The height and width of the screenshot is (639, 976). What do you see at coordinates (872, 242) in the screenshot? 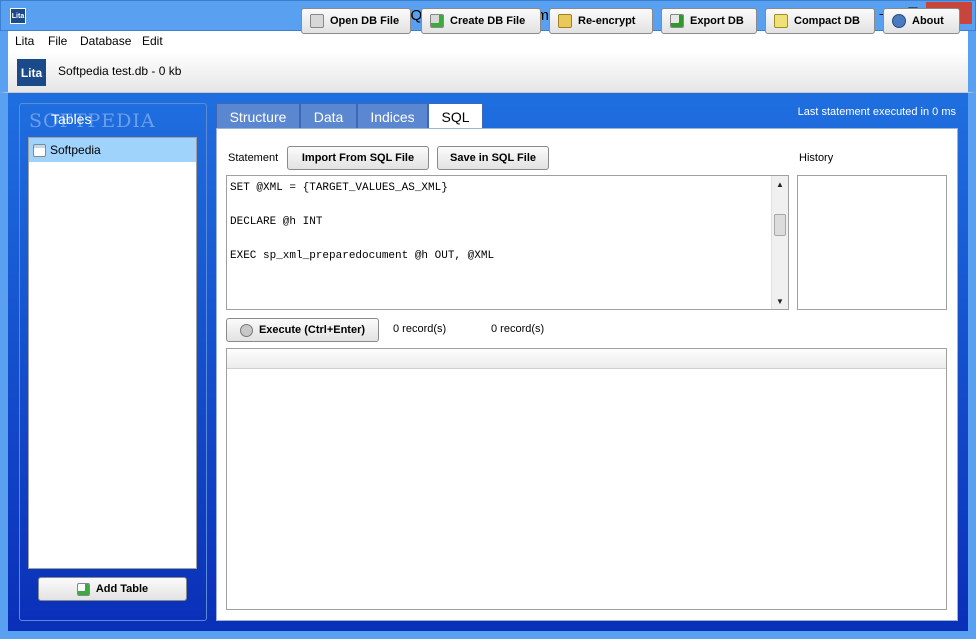
I see `history-list` at bounding box center [872, 242].